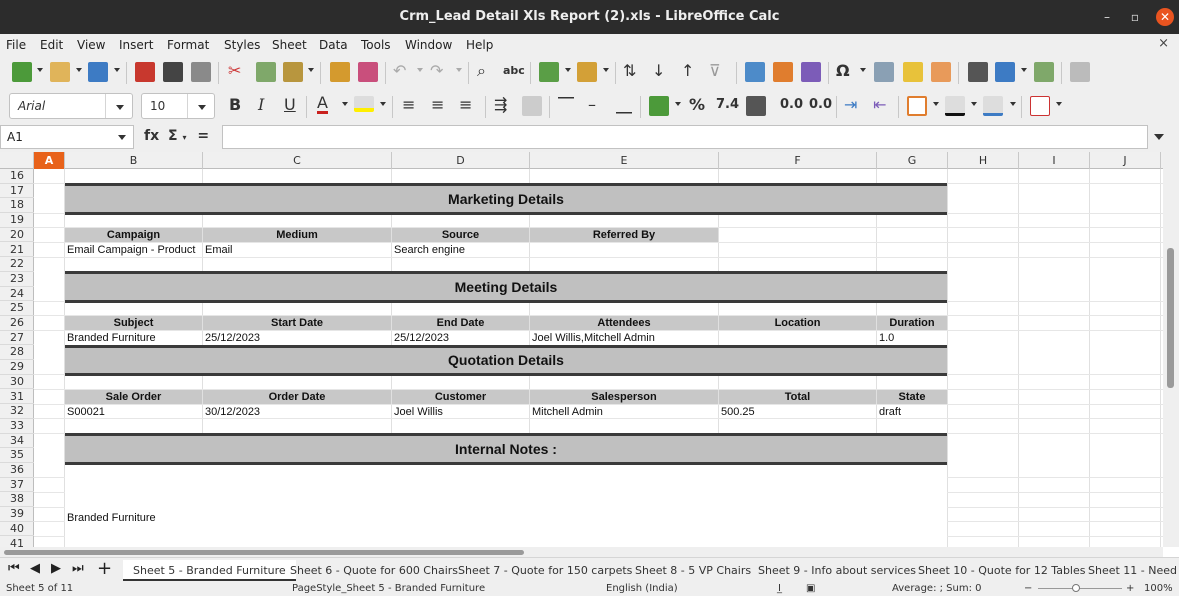 Image resolution: width=1179 pixels, height=596 pixels. Describe the element at coordinates (460, 412) in the screenshot. I see `quotation-customer-value: Joel Willis` at that location.